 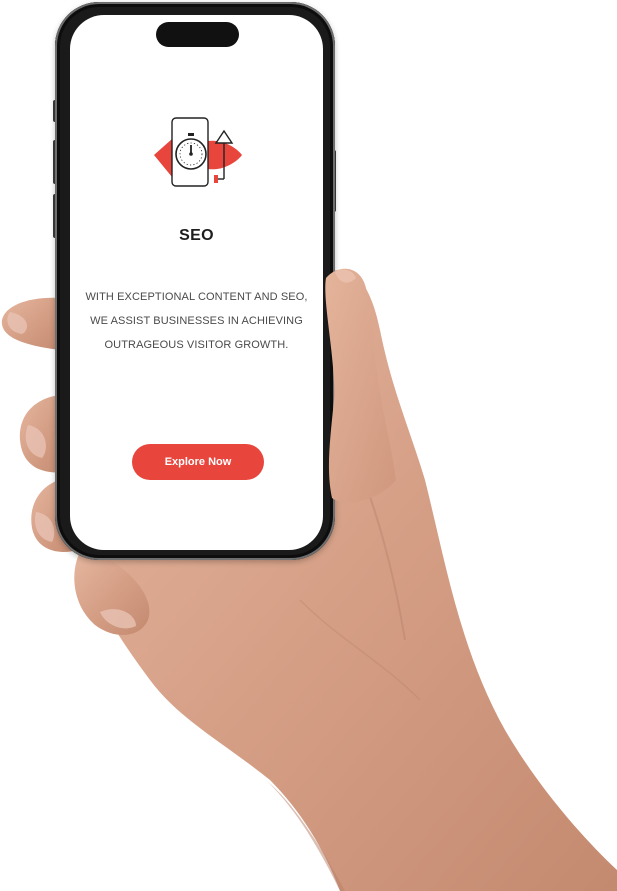 I want to click on description-line: WITH EXCEPTIONAL CONTENT AND SEO,, so click(x=196, y=297).